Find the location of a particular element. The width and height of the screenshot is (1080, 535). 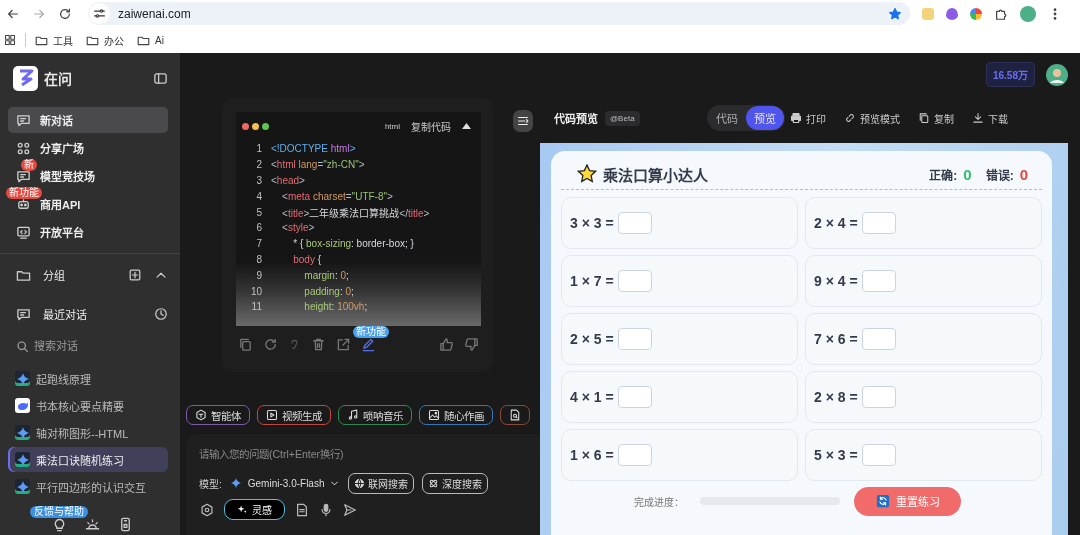

logo-icon is located at coordinates (25, 78).